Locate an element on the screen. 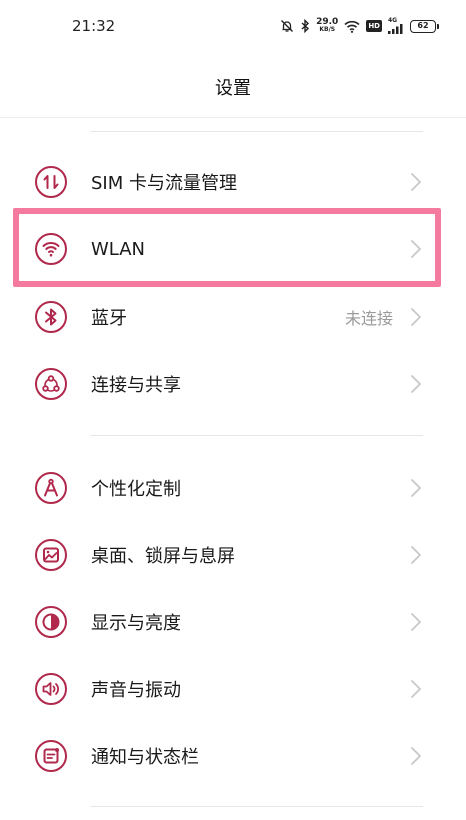 Image resolution: width=466 pixels, height=820 pixels. mute-bell-icon is located at coordinates (287, 26).